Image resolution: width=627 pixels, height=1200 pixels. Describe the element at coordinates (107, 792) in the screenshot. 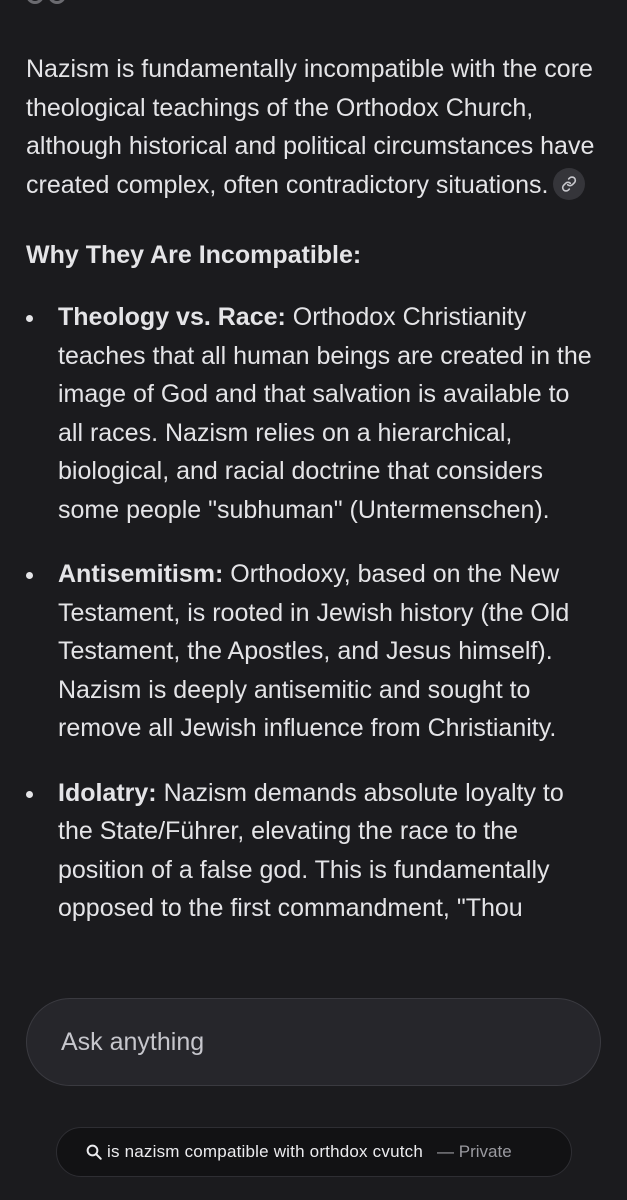

I see `bullet-term: Idolatry:` at that location.